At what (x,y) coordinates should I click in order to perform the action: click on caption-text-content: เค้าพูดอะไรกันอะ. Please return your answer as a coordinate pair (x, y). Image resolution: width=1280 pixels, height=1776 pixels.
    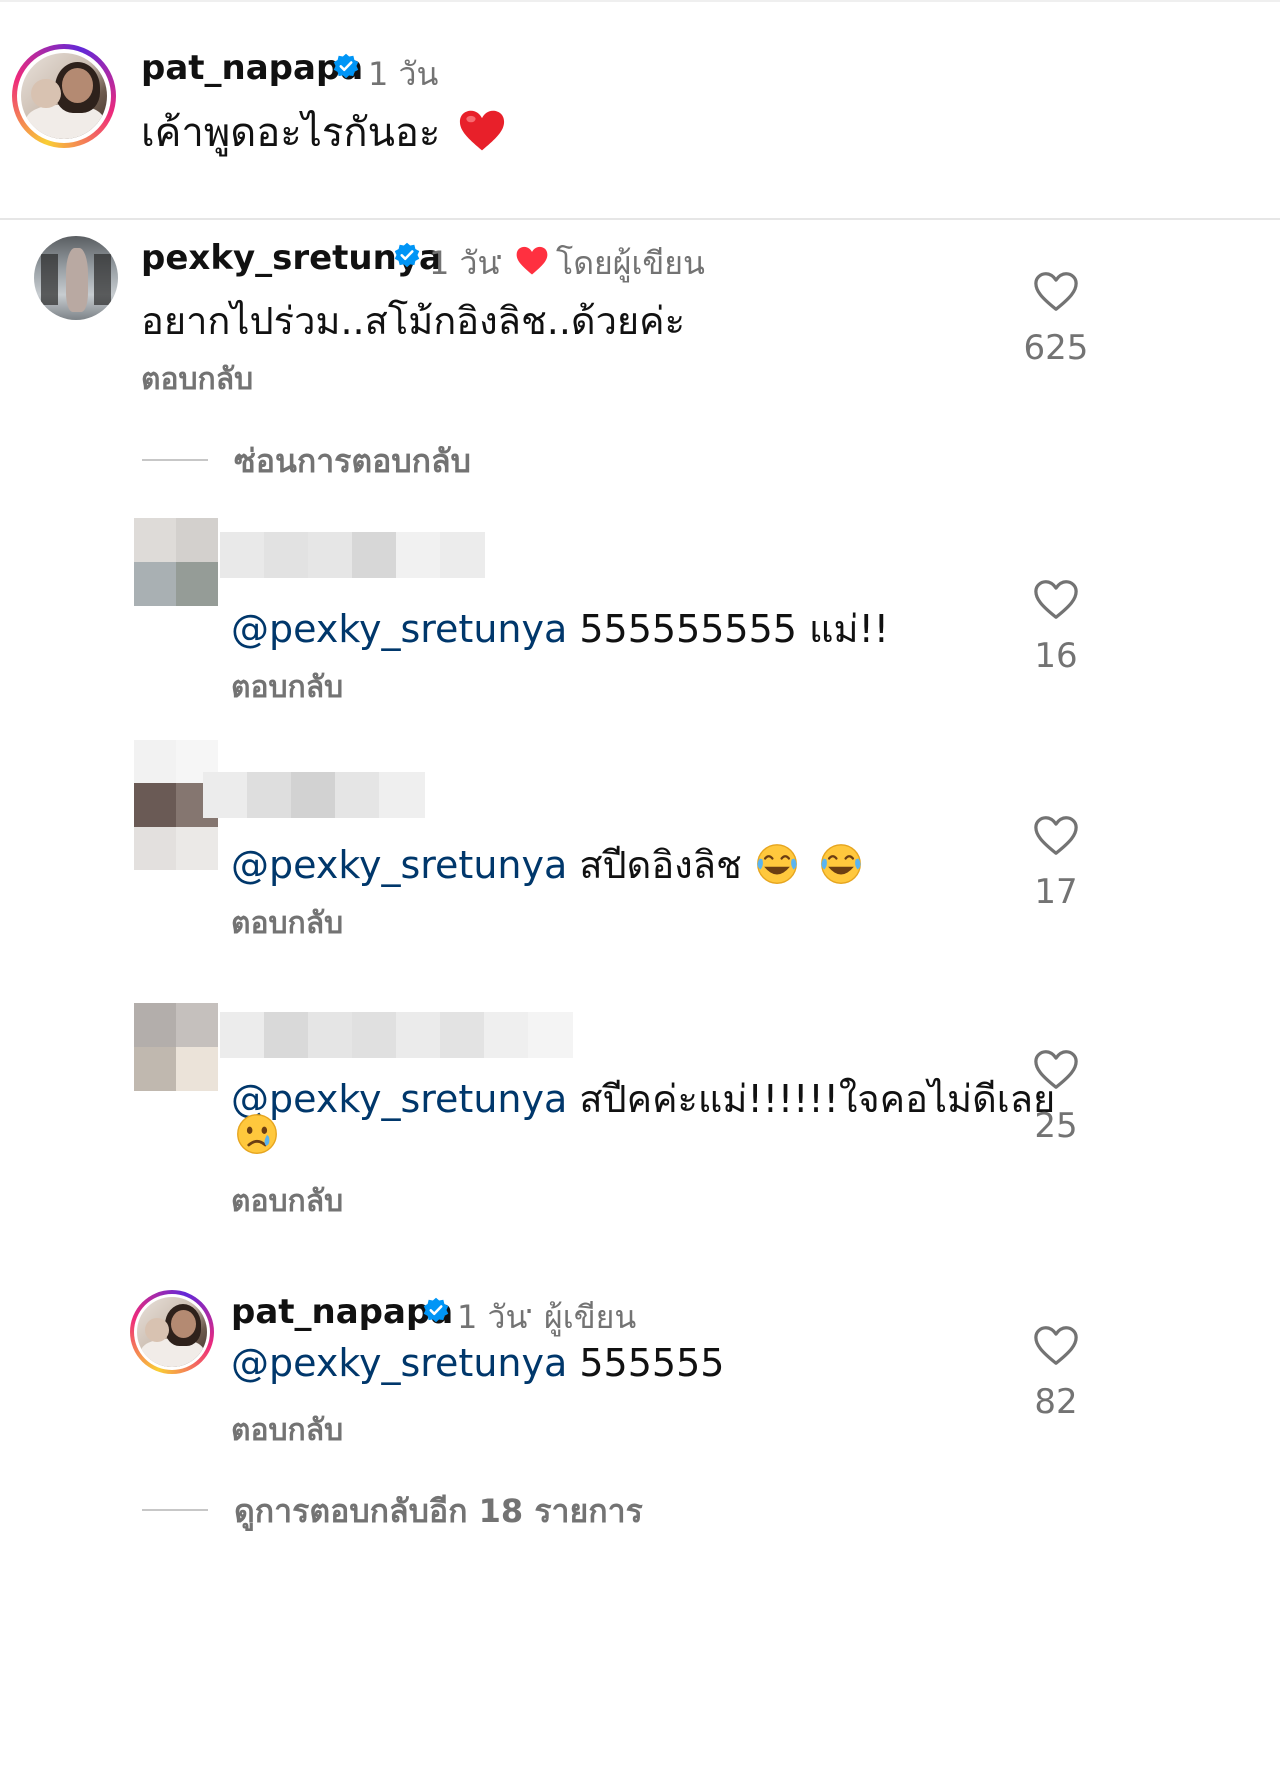
    Looking at the image, I should click on (291, 133).